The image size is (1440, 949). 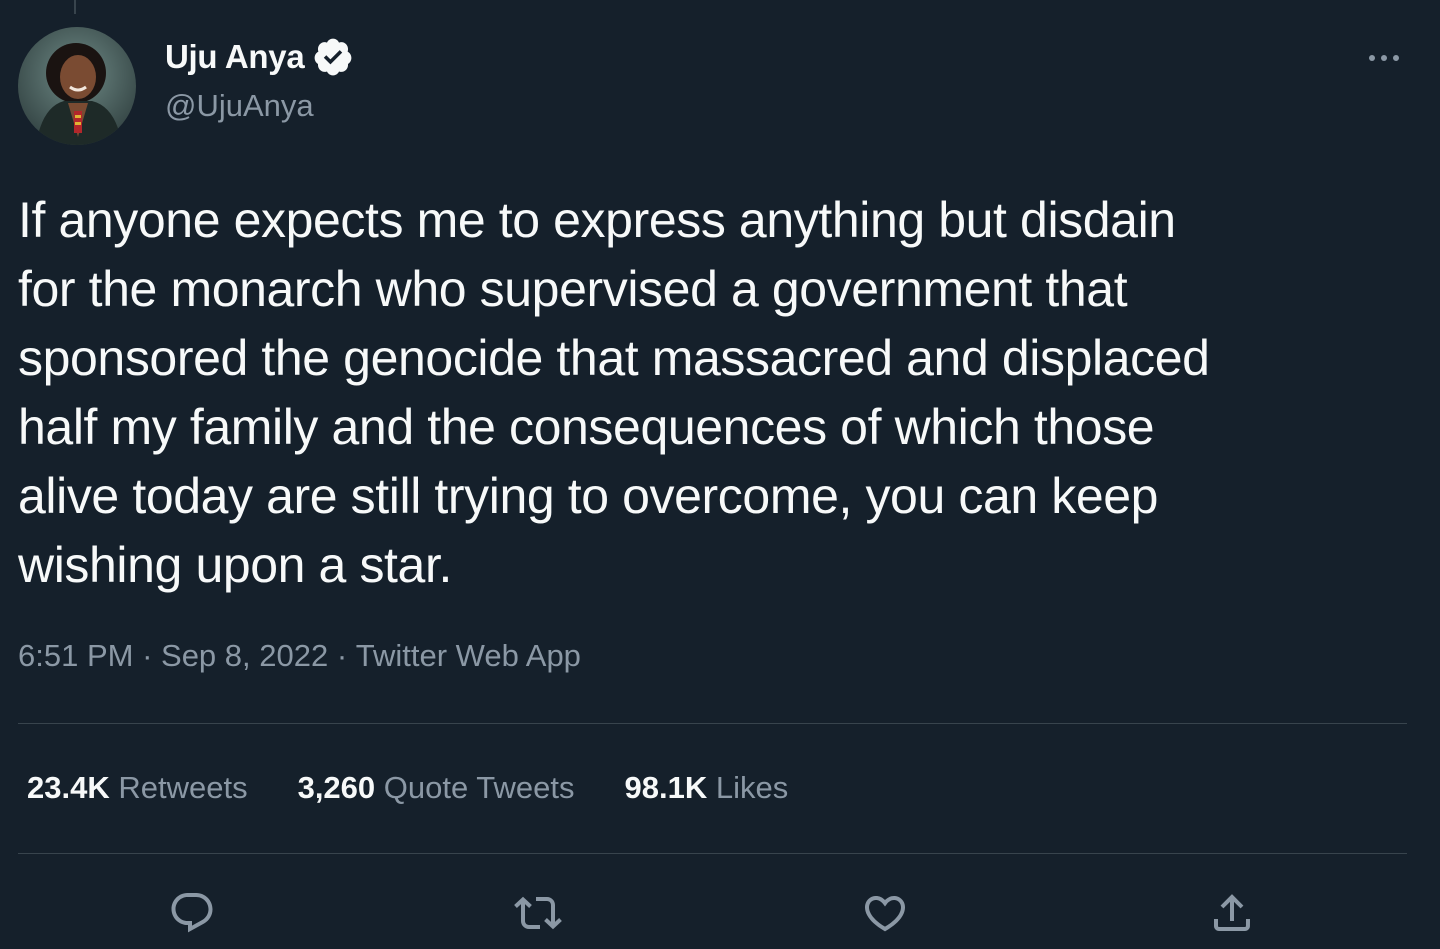 I want to click on display-name: Uju Anya, so click(x=235, y=57).